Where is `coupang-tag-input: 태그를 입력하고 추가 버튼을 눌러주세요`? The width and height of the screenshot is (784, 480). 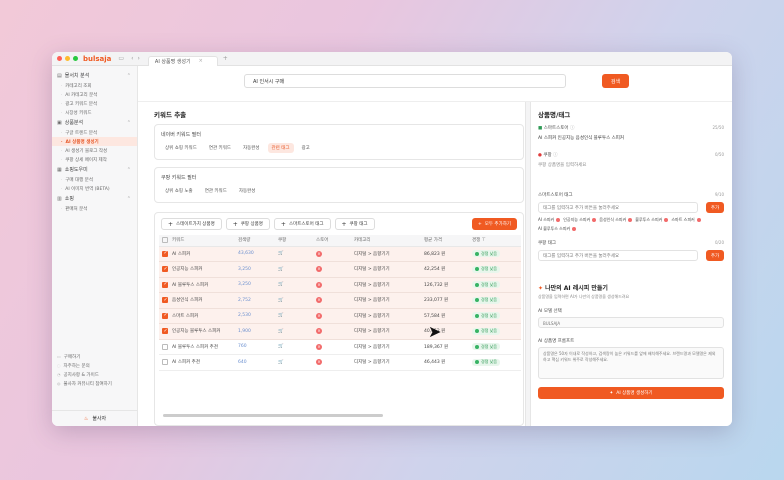
coupang-tag-input: 태그를 입력하고 추가 버튼을 눌러주세요 is located at coordinates (618, 255).